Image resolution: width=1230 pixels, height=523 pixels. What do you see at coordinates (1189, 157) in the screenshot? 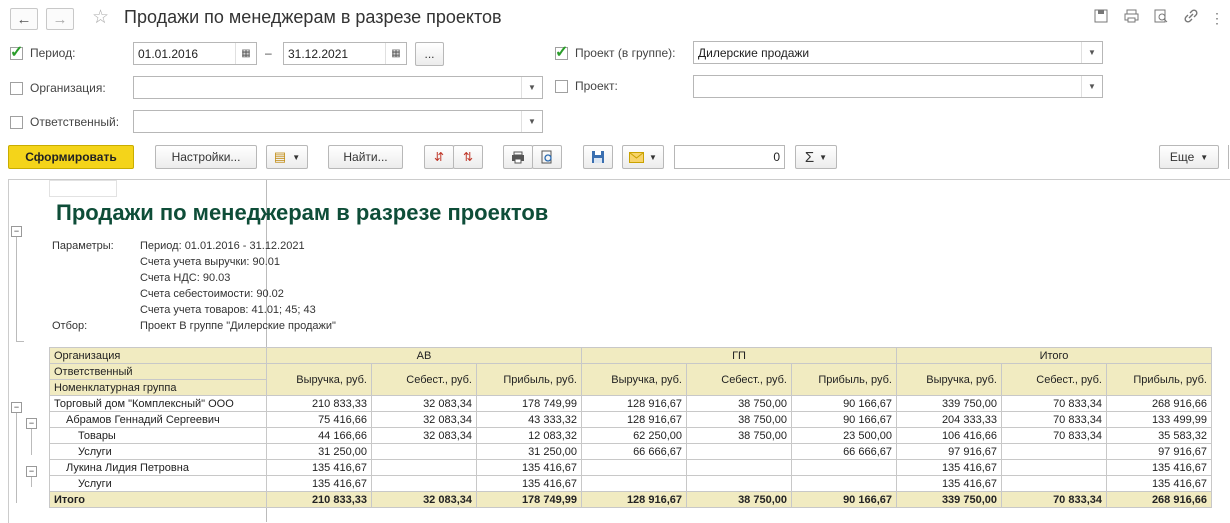
I see `more-button: Еще ▼` at bounding box center [1189, 157].